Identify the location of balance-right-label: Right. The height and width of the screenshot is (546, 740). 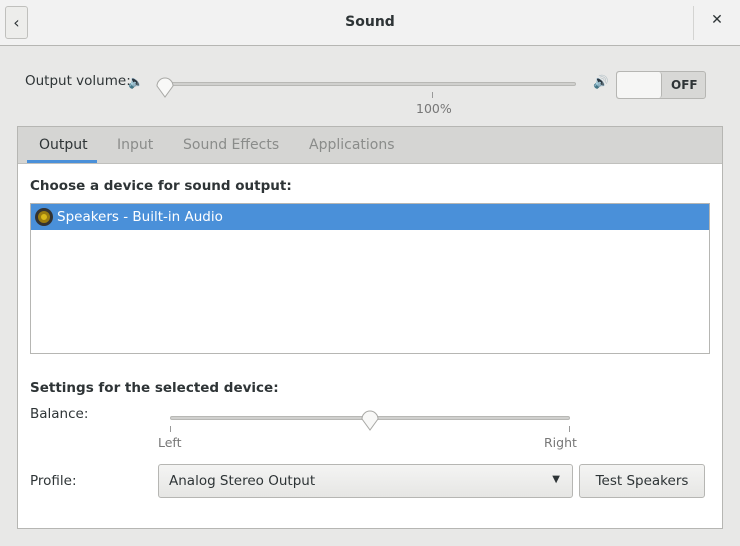
(560, 442).